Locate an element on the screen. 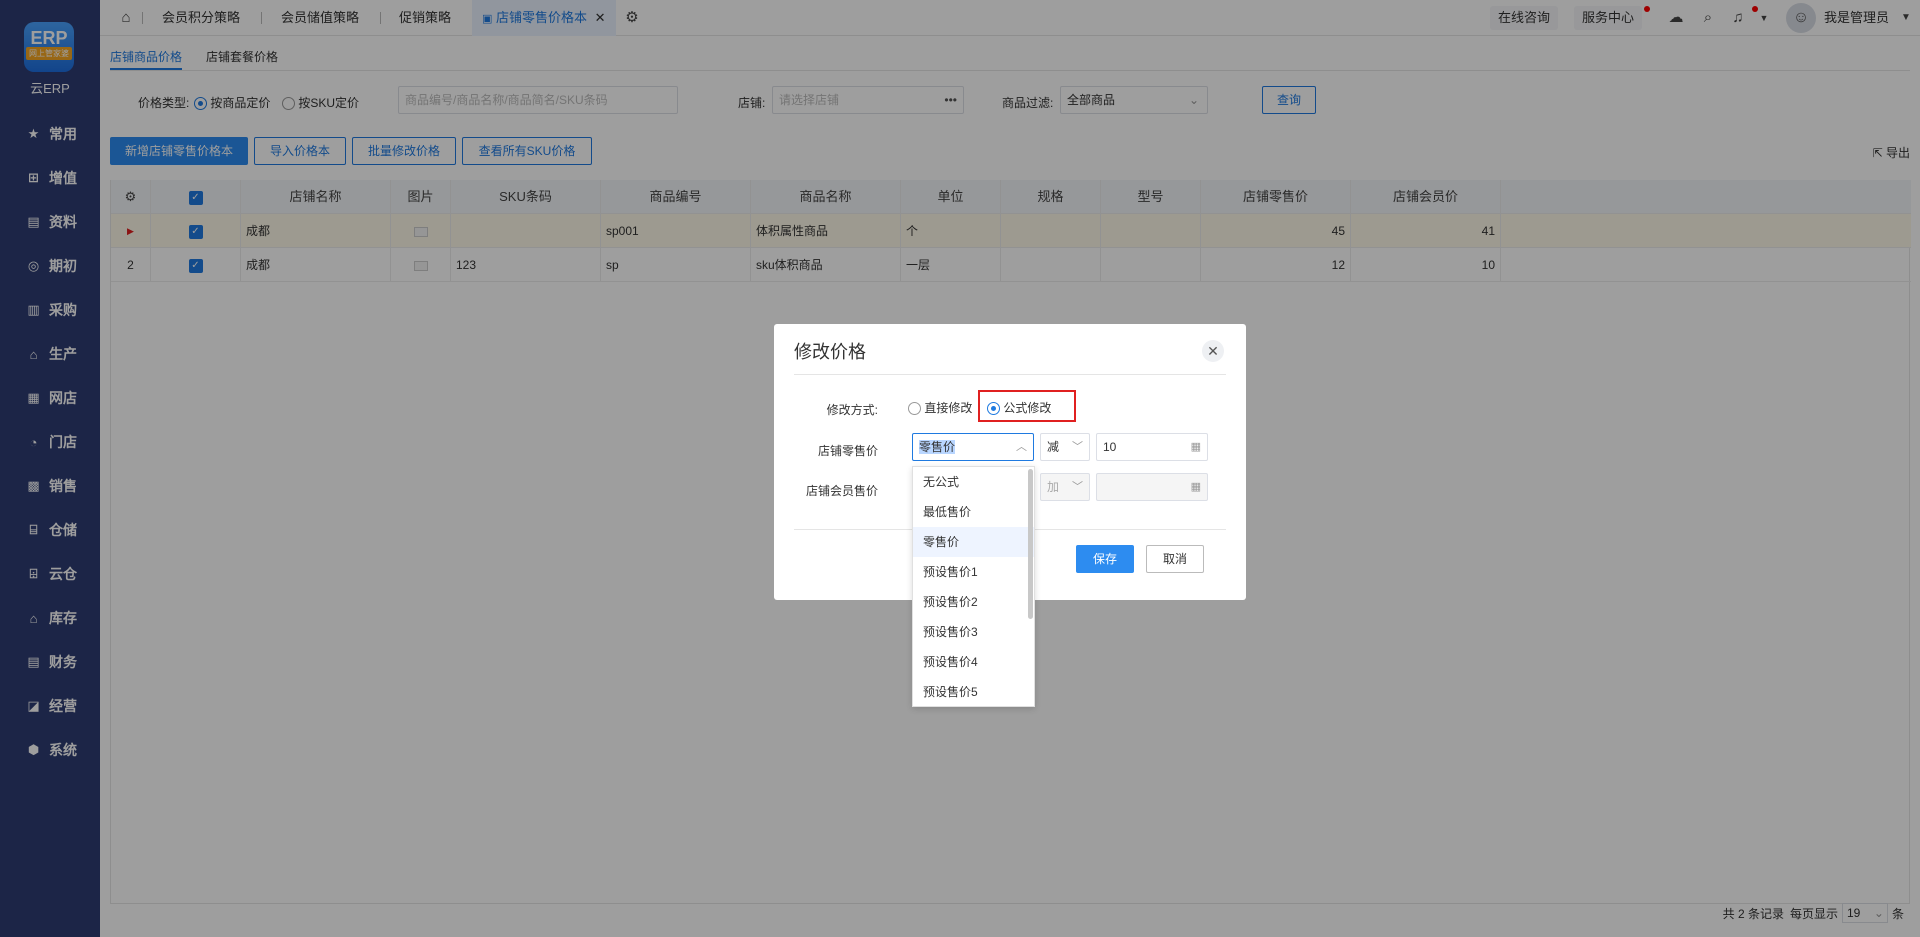  radio-formula-modify: 公式修改 is located at coordinates (1019, 407).